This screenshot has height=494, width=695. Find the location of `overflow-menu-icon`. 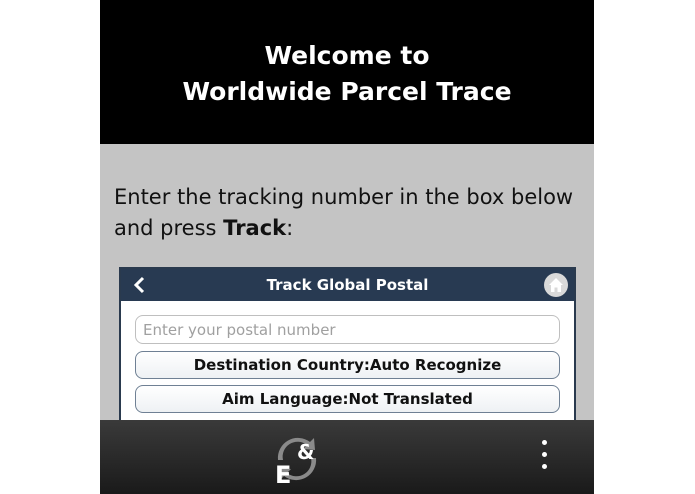

overflow-menu-icon is located at coordinates (544, 458).